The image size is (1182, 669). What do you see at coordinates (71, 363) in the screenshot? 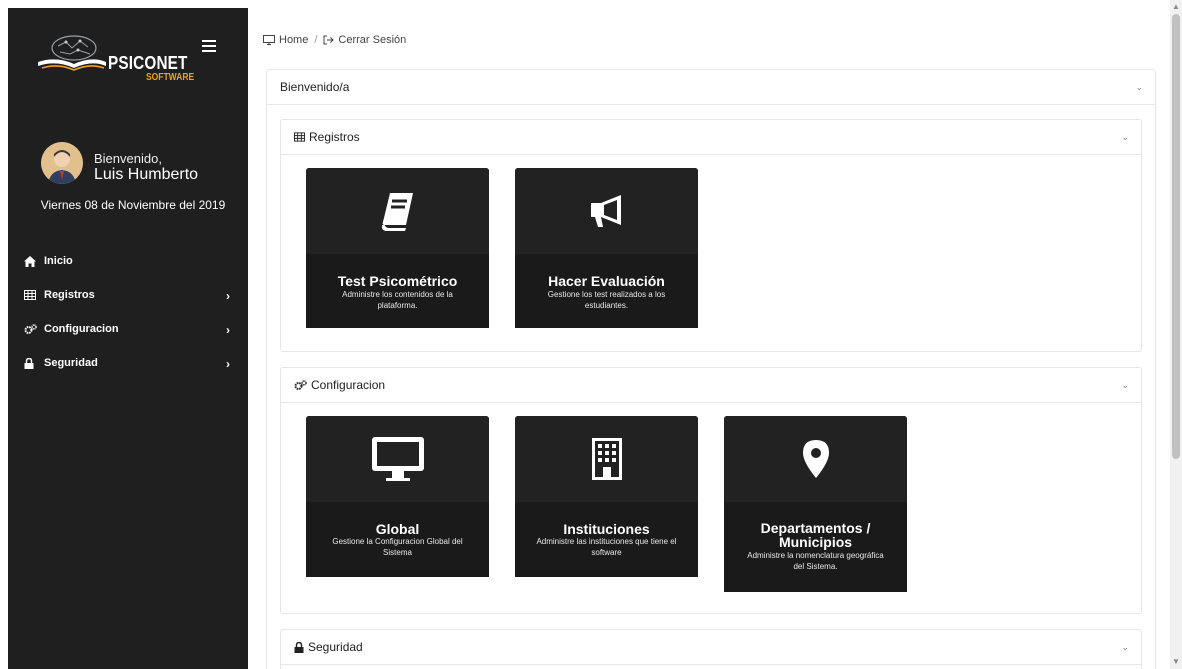
I see `sidebar-item-label: Seguridad` at bounding box center [71, 363].